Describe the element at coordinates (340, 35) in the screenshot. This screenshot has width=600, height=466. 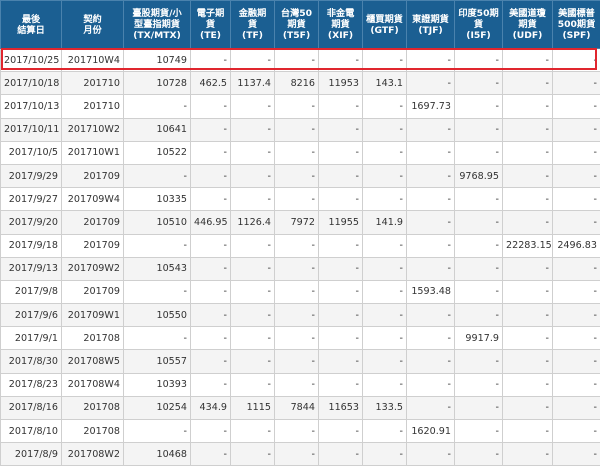
I see `column-header-text: (XIF)` at that location.